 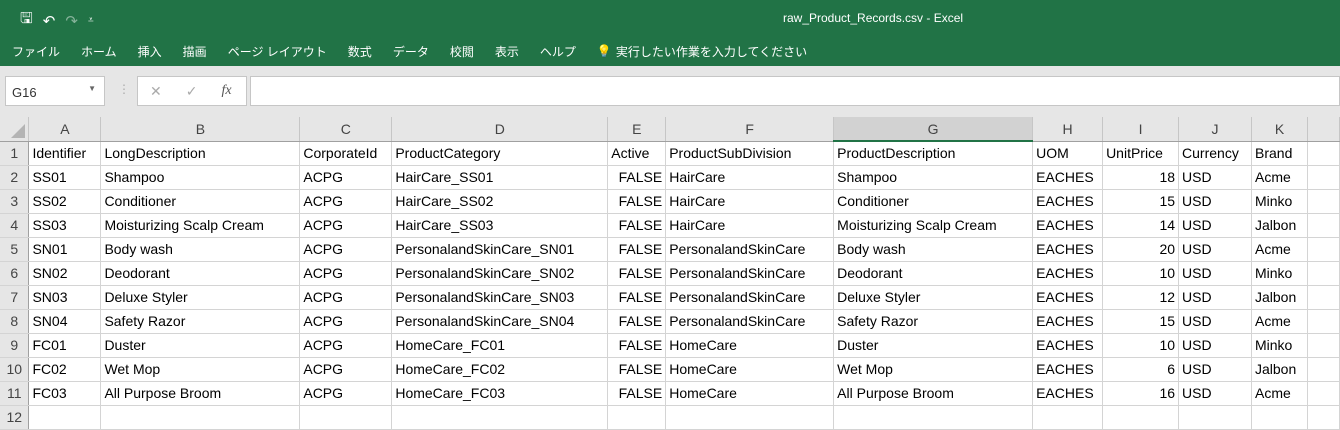 I want to click on save-icon: 🖫, so click(x=26, y=20).